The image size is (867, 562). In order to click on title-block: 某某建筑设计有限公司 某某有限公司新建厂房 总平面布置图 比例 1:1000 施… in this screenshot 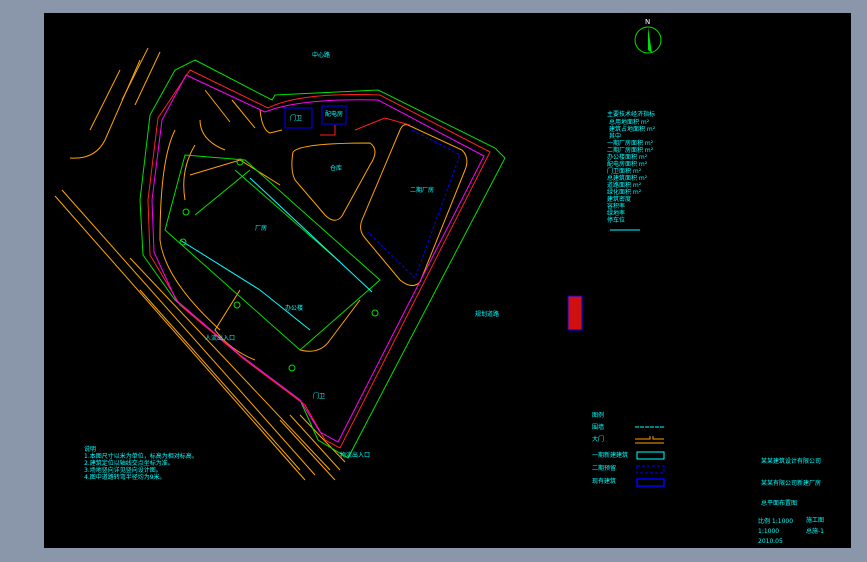, I will do `click(791, 501)`.